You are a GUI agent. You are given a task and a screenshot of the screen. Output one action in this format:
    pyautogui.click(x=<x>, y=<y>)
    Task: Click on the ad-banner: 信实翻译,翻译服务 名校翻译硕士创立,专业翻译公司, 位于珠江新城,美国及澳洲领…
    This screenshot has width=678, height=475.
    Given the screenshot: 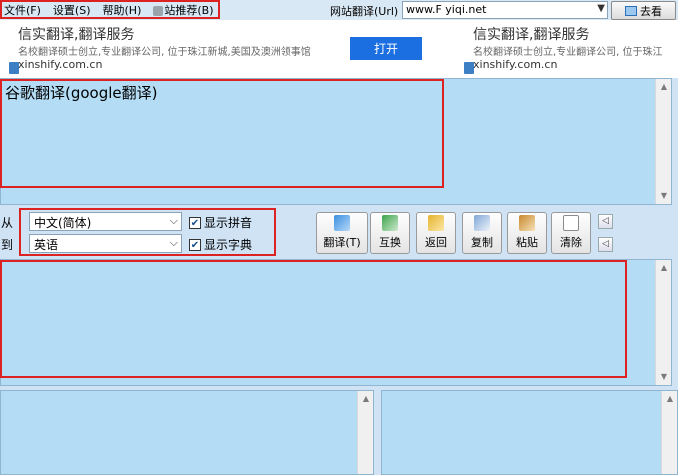 What is the action you would take?
    pyautogui.click(x=215, y=49)
    